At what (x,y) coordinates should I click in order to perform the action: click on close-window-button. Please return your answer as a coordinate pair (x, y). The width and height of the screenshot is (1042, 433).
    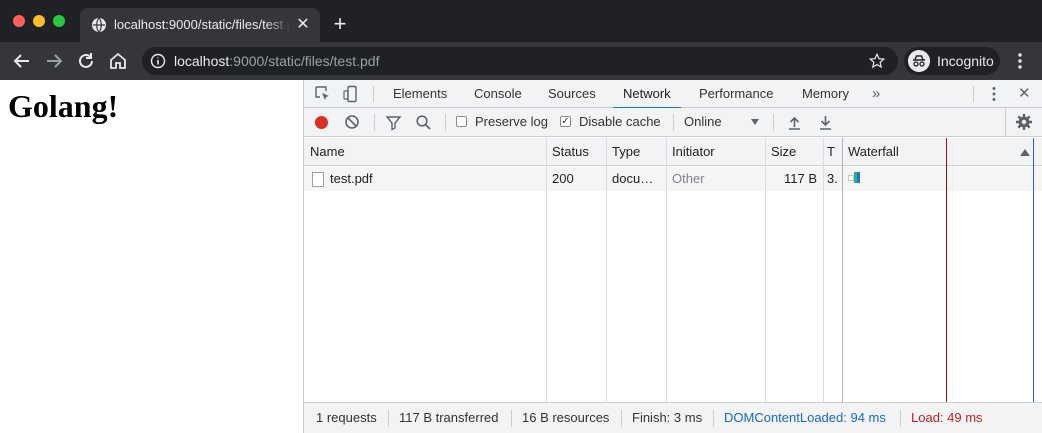
    Looking at the image, I should click on (19, 21).